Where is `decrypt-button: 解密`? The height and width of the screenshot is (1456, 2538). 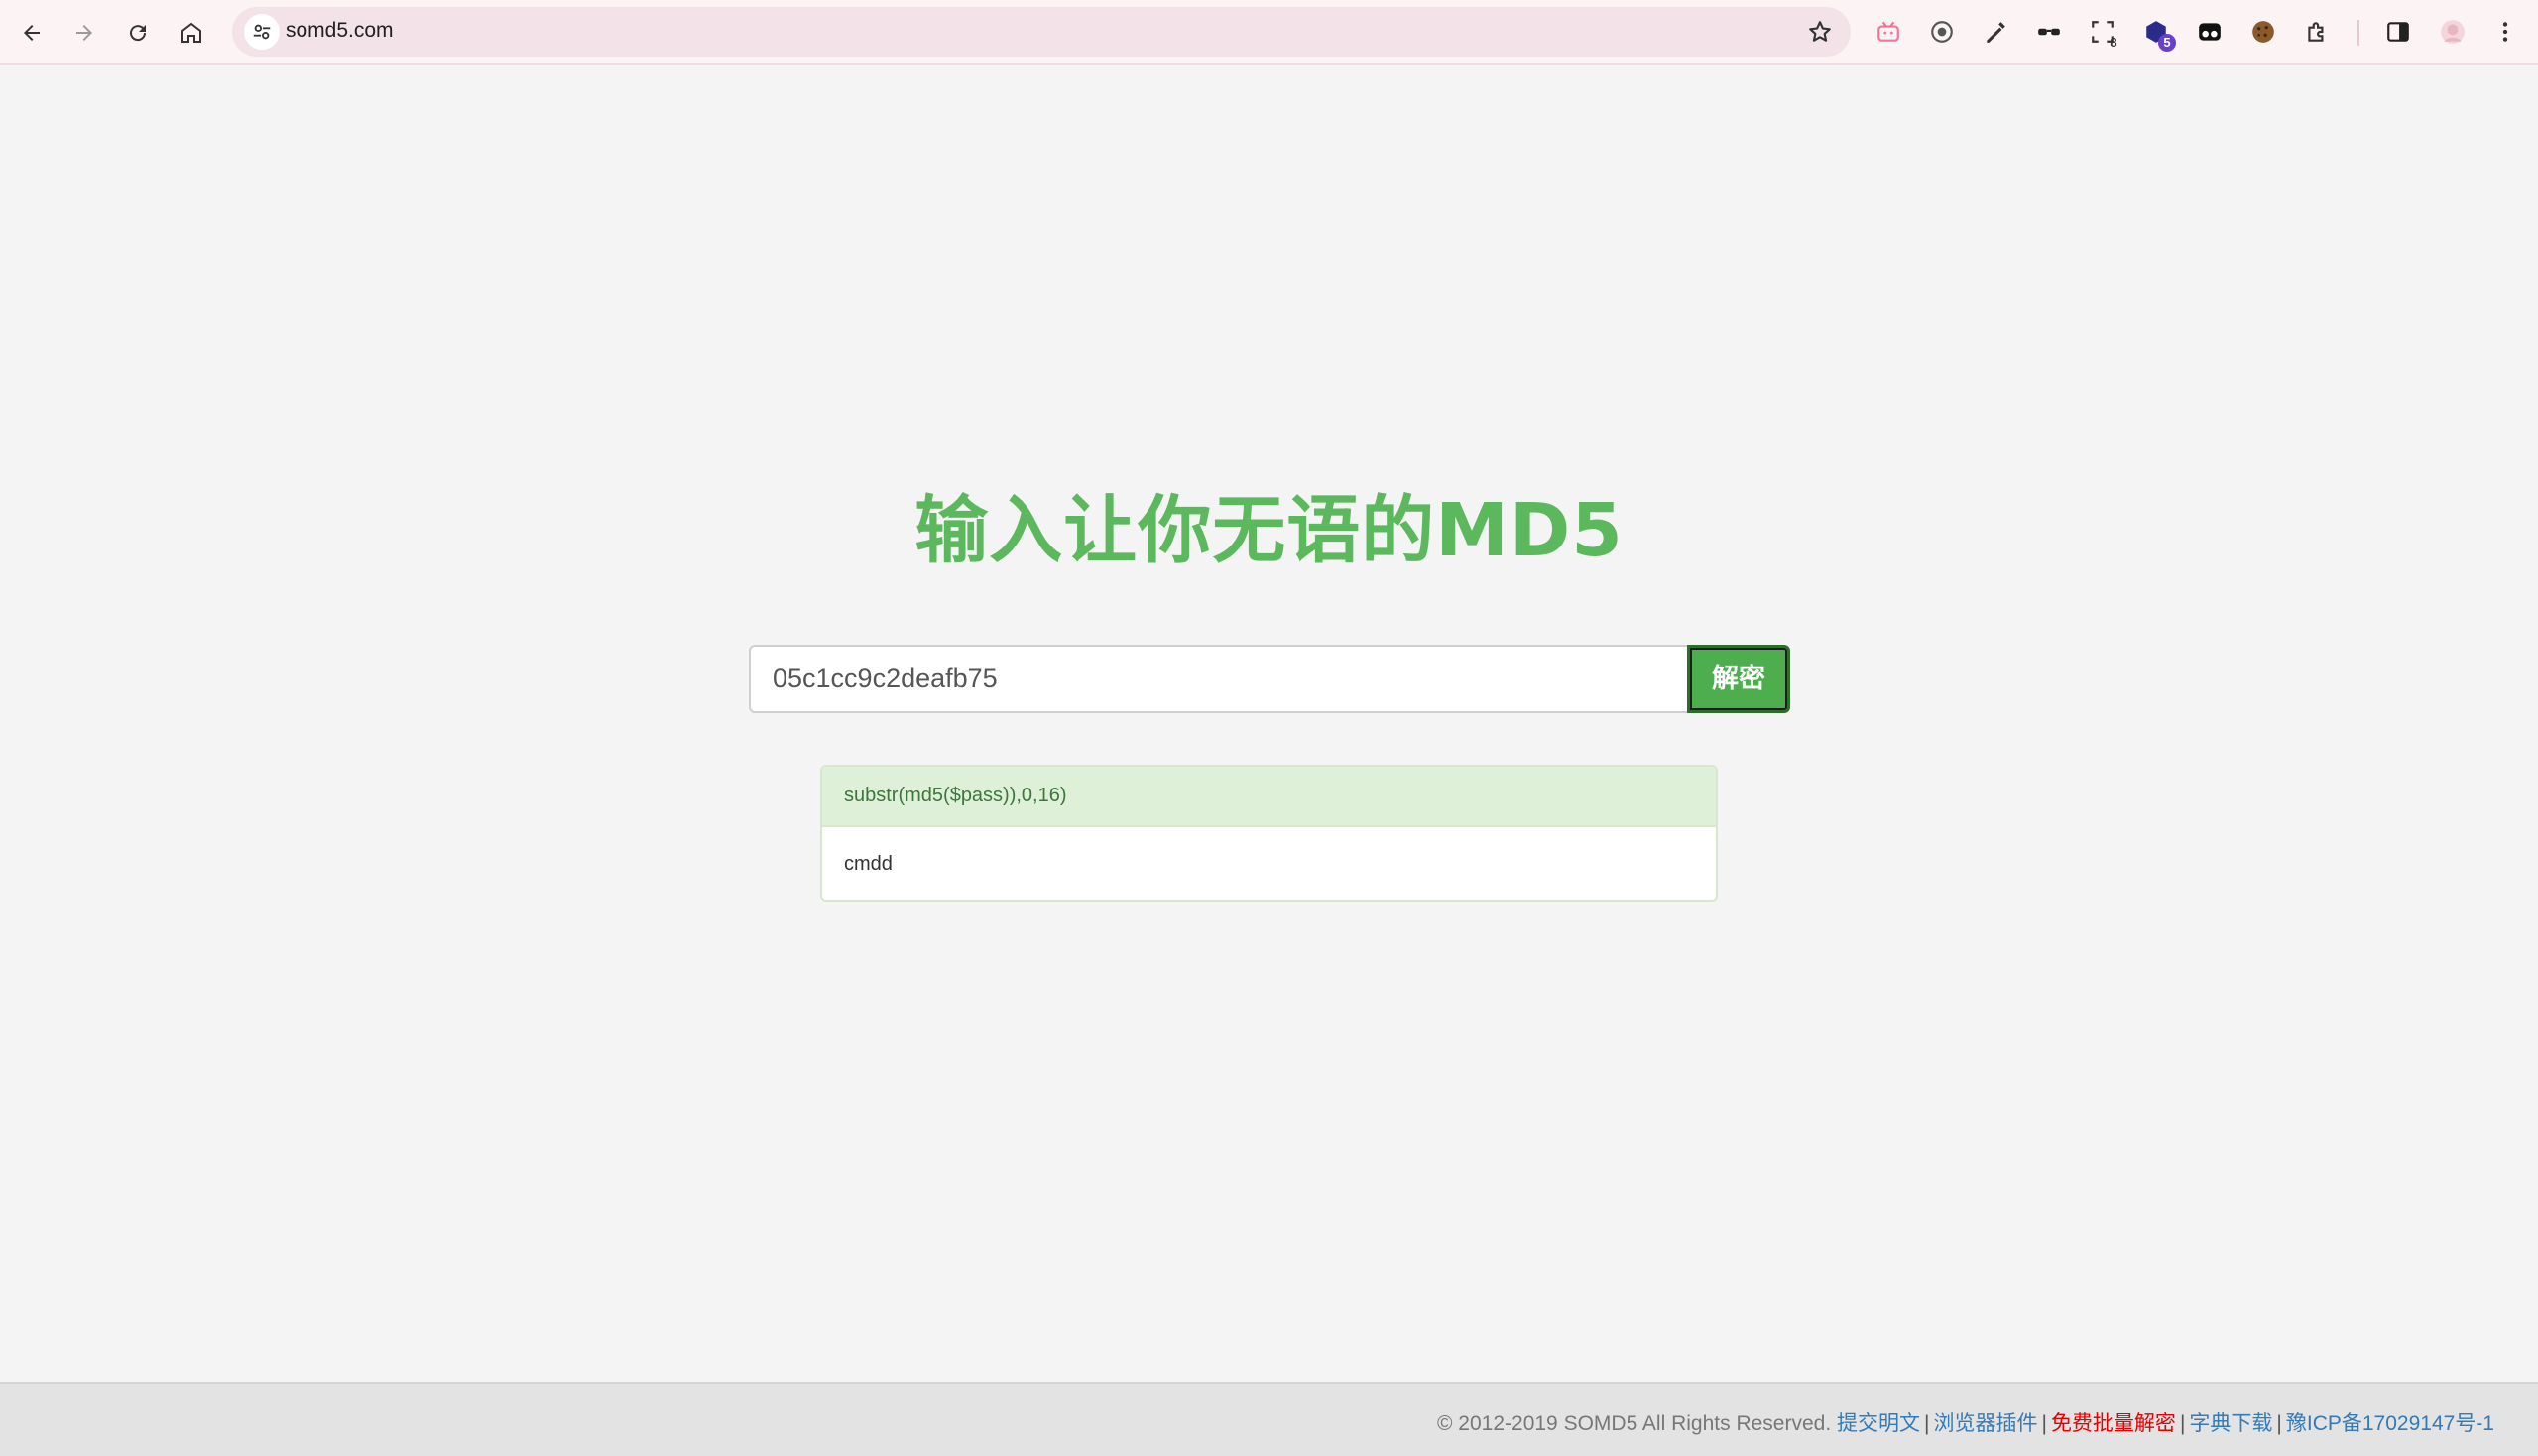
decrypt-button: 解密 is located at coordinates (1738, 679).